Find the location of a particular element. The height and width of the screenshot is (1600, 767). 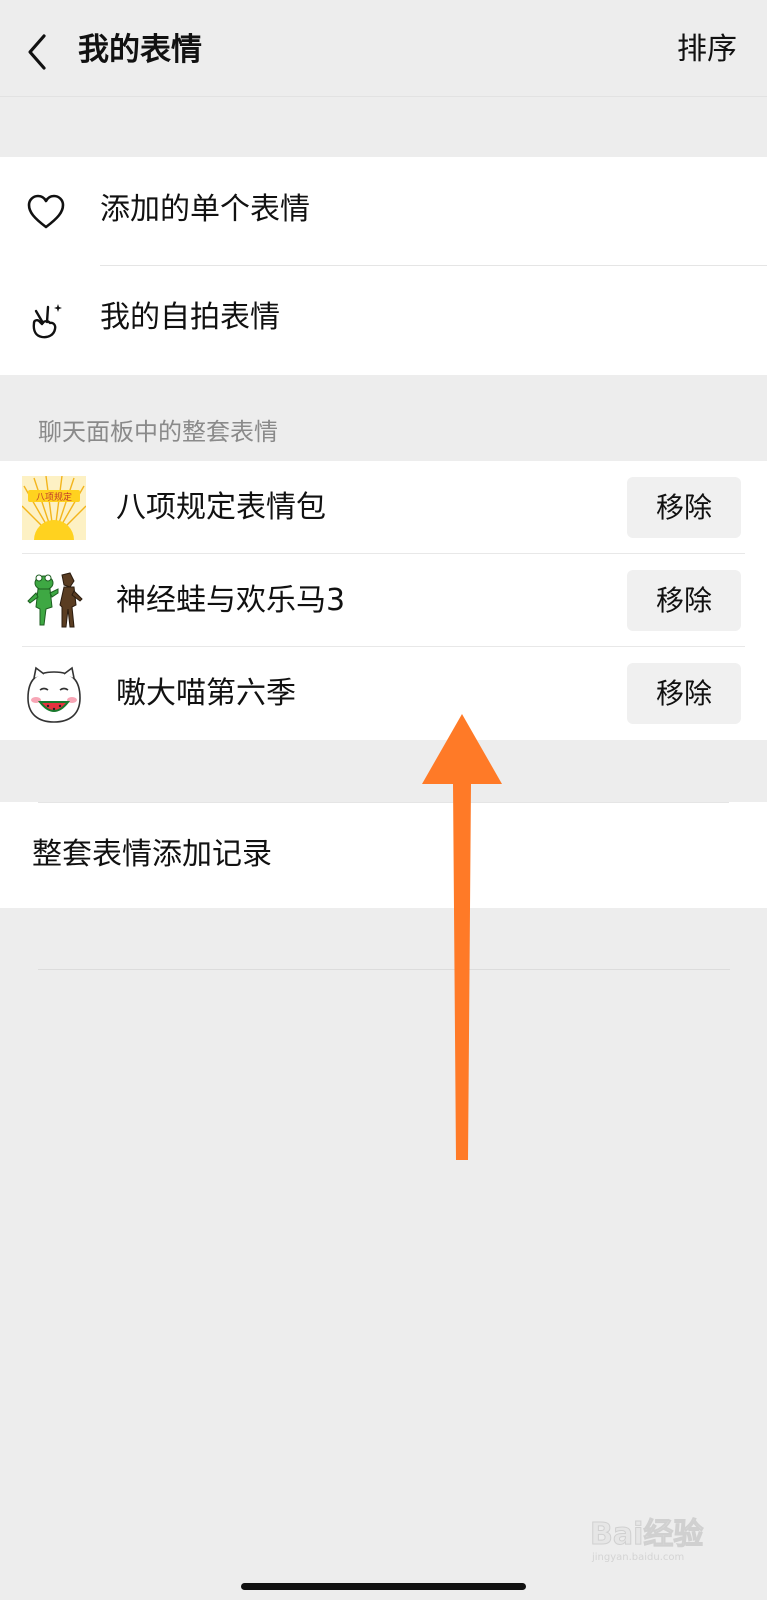

selfie-emoji-row: 我的自拍表情 is located at coordinates (383, 319).